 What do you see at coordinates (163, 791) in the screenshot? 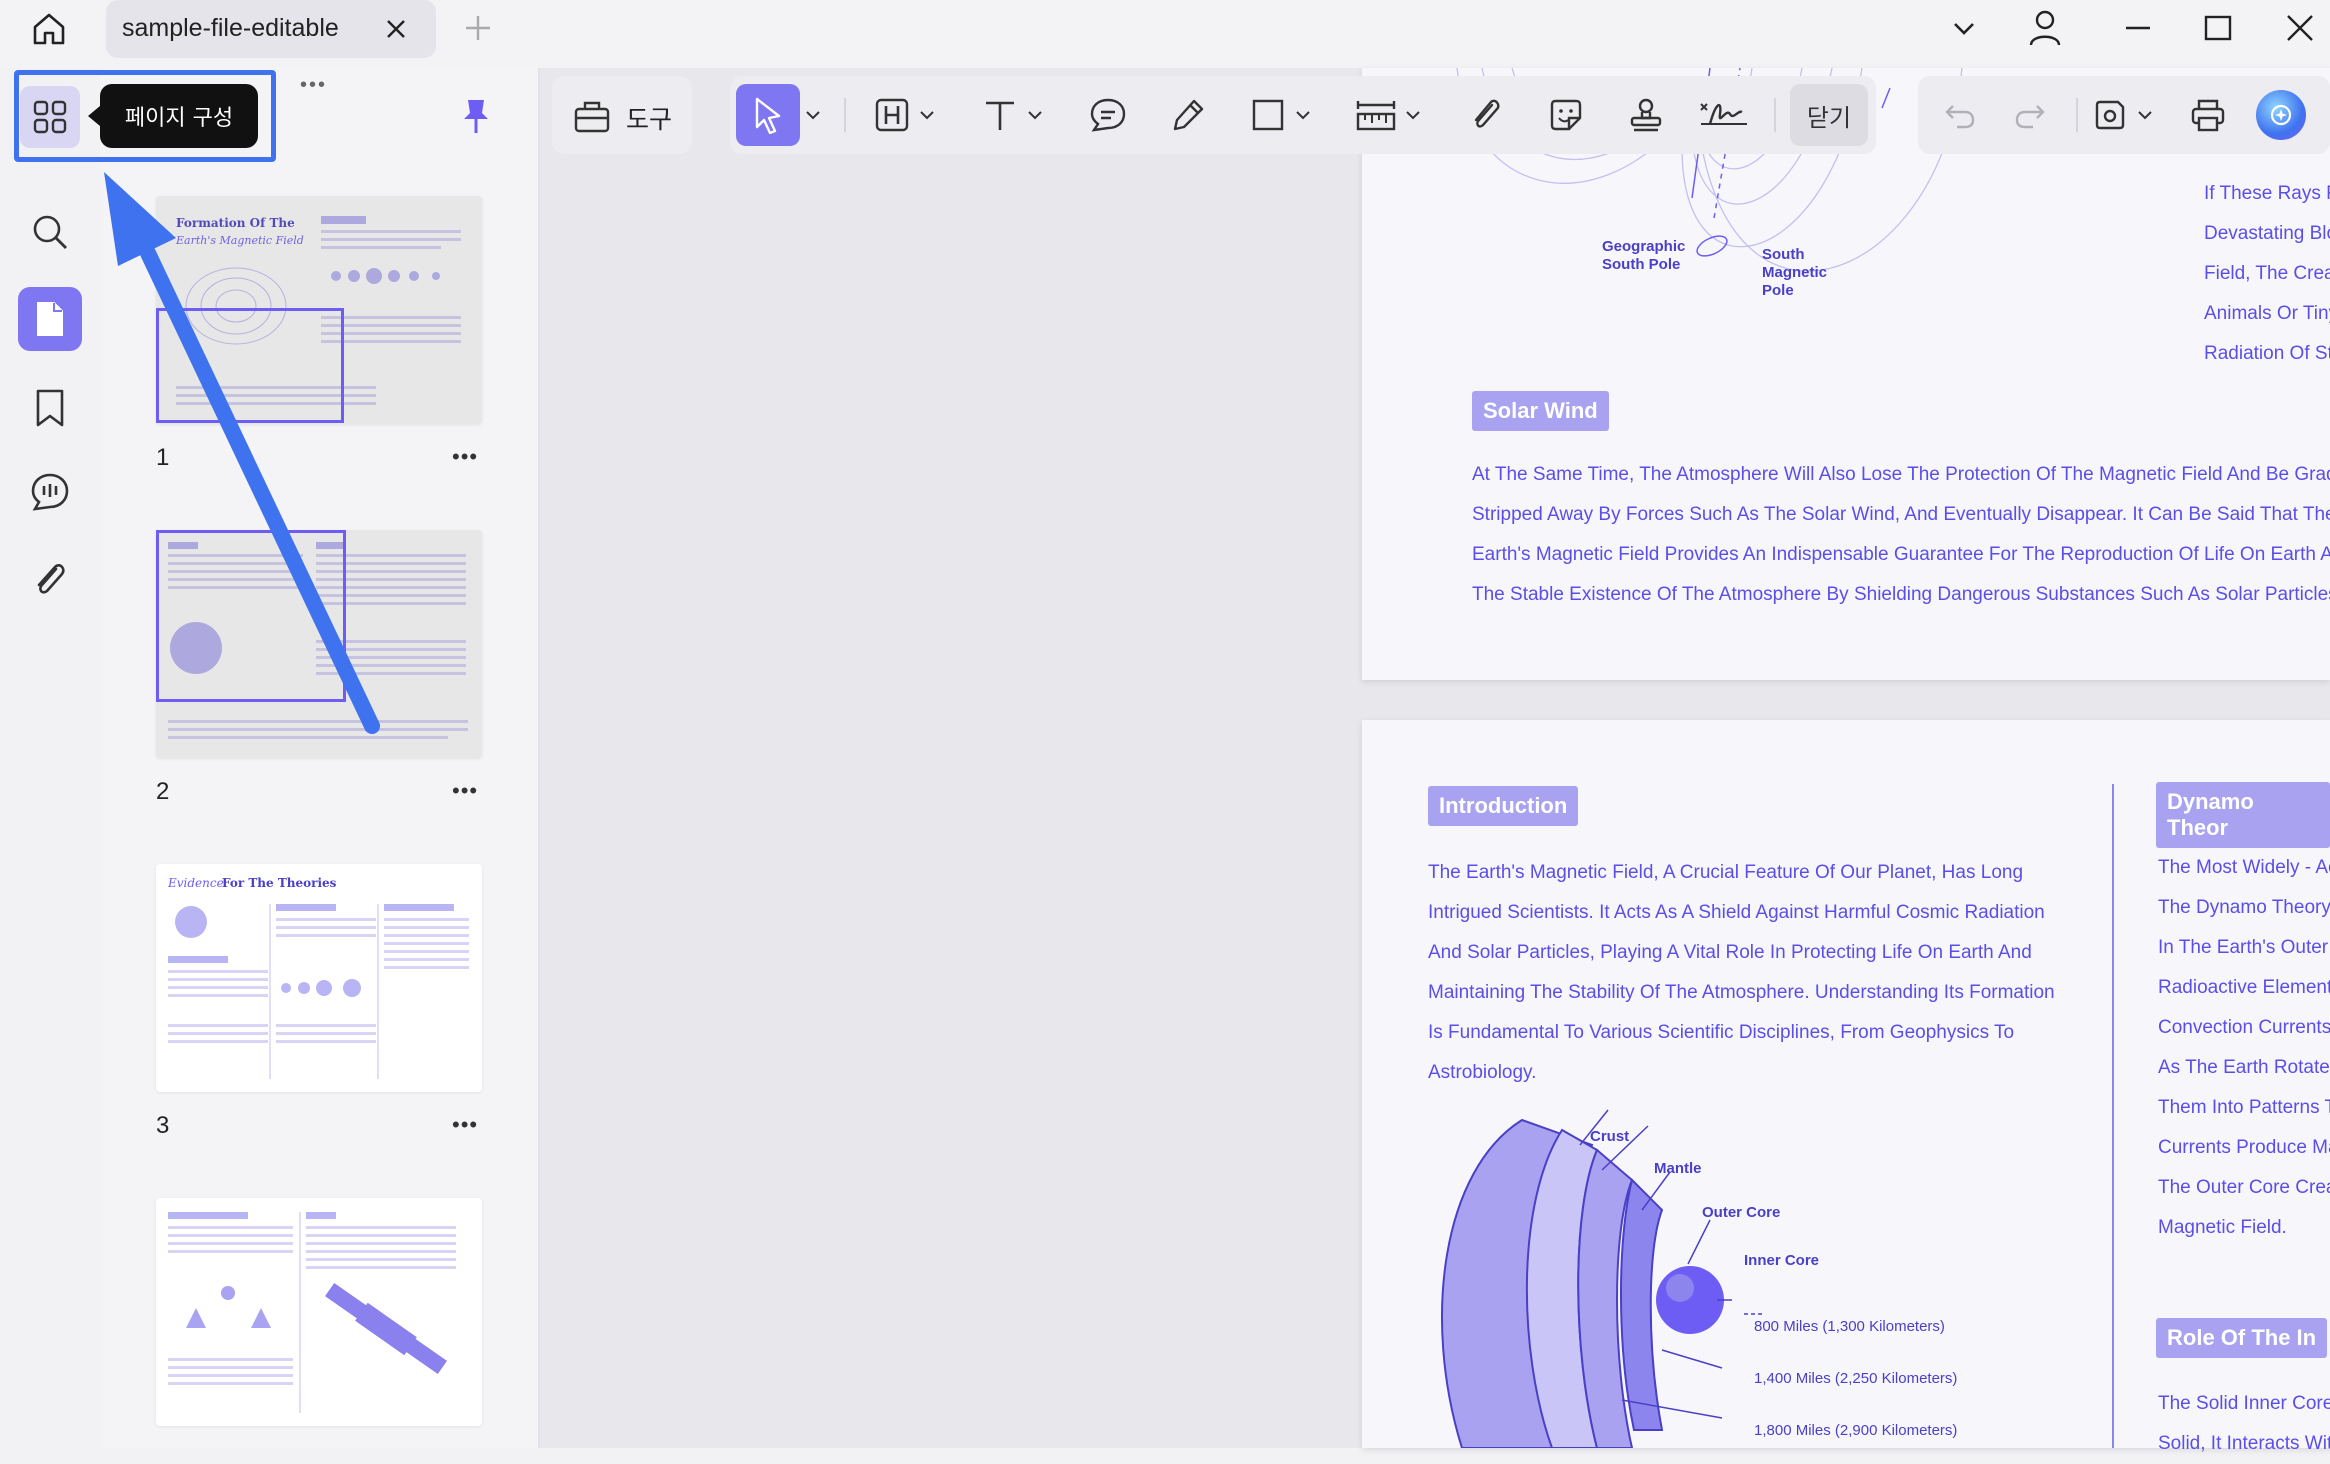
I see `page-number: 2` at bounding box center [163, 791].